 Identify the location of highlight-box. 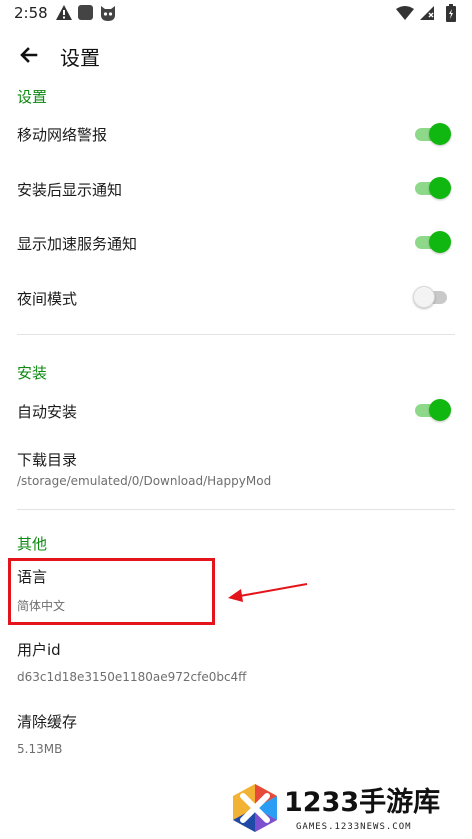
(111, 591).